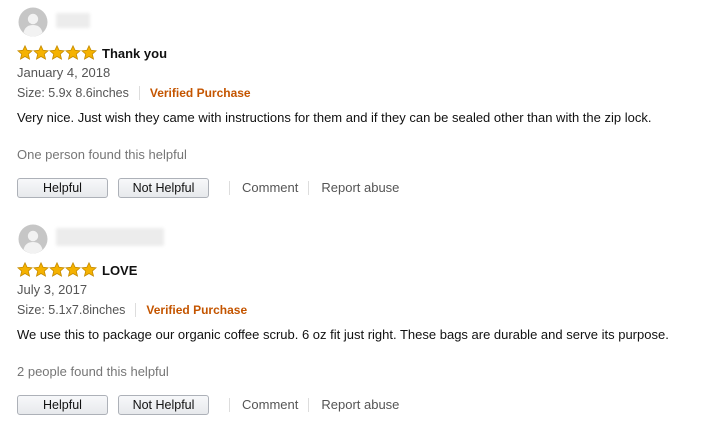  Describe the element at coordinates (119, 271) in the screenshot. I see `review-title: LOVE` at that location.